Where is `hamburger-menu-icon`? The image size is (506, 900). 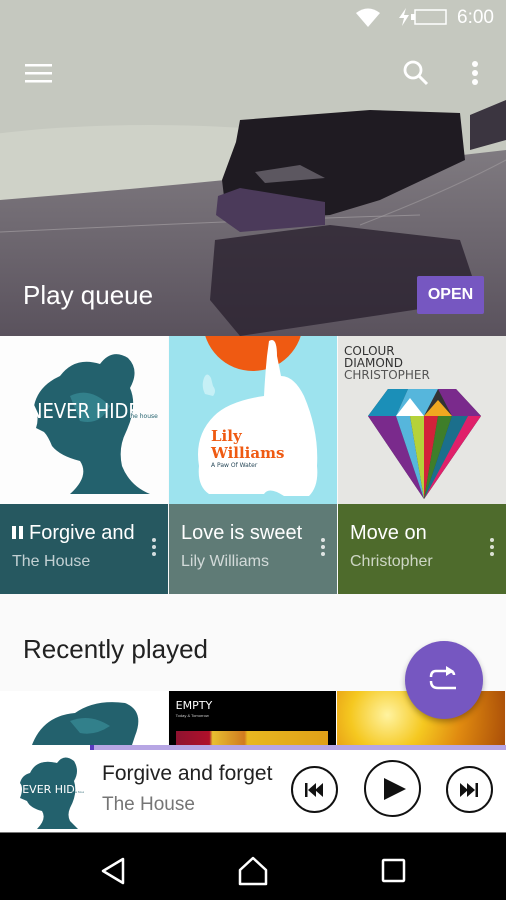
hamburger-menu-icon is located at coordinates (38, 73).